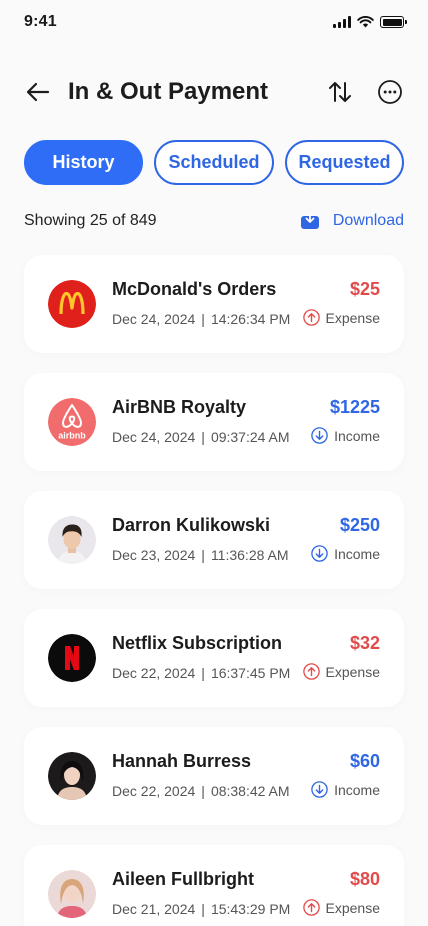 The height and width of the screenshot is (926, 428). What do you see at coordinates (201, 673) in the screenshot?
I see `transaction-datetime: Dec 22, 2024 | 16:37:45 PM` at bounding box center [201, 673].